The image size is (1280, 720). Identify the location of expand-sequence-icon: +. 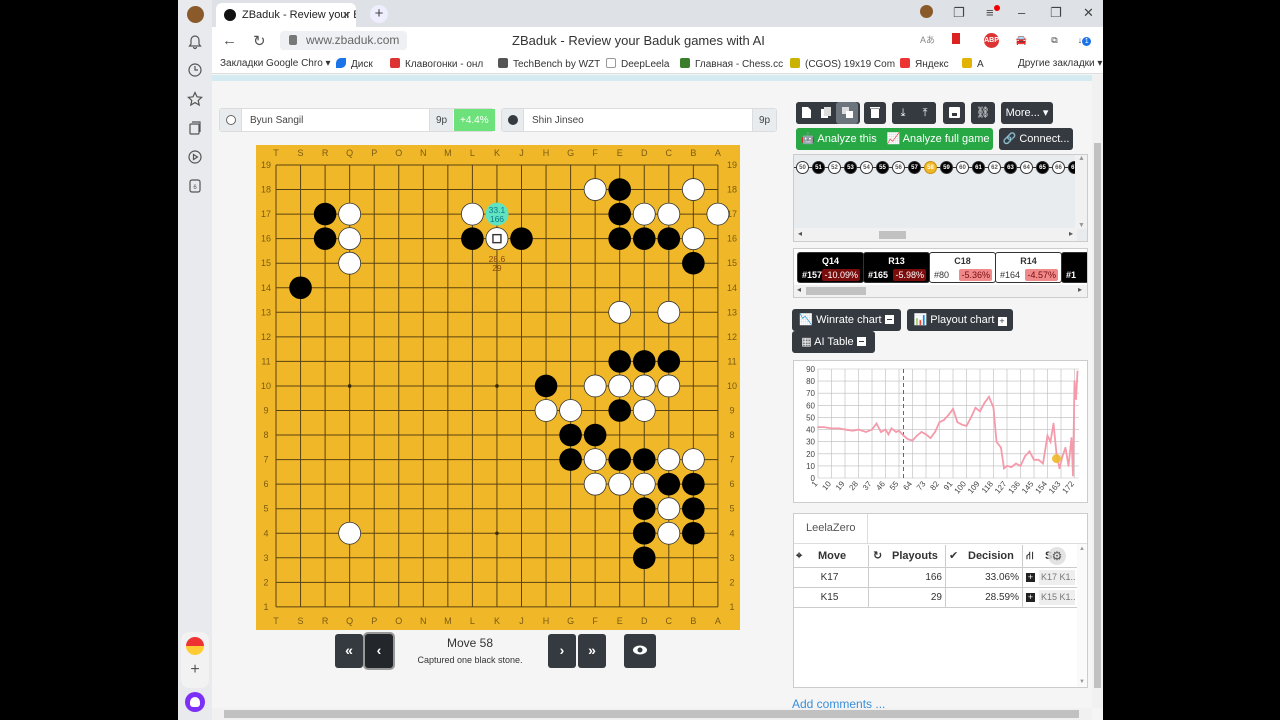
(1030, 577).